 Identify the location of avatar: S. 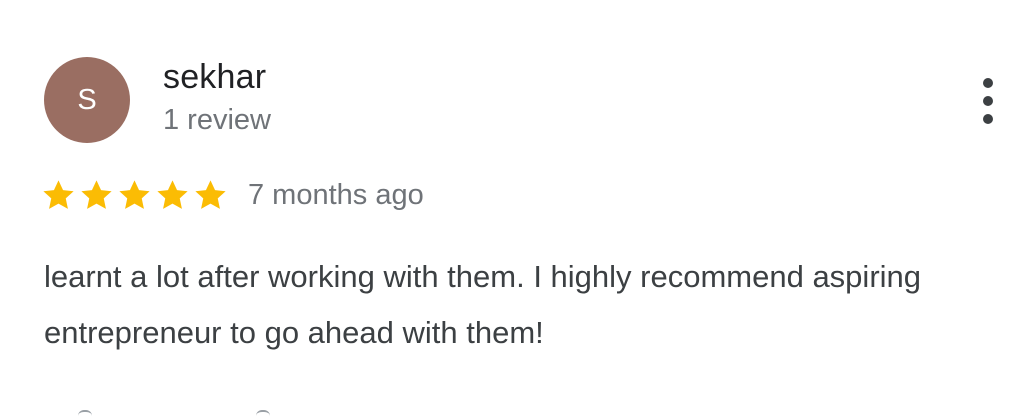
(87, 100).